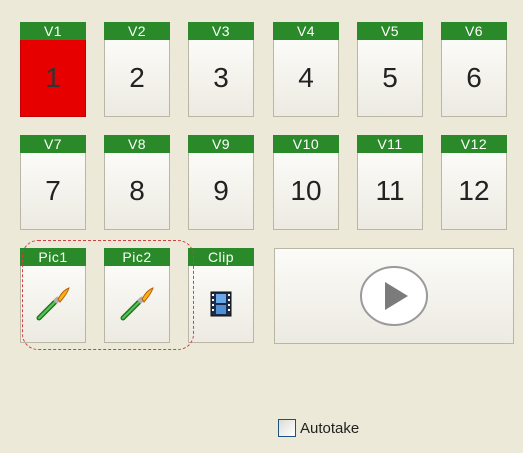 Image resolution: width=523 pixels, height=453 pixels. I want to click on media-tab-label: Pic1, so click(53, 257).